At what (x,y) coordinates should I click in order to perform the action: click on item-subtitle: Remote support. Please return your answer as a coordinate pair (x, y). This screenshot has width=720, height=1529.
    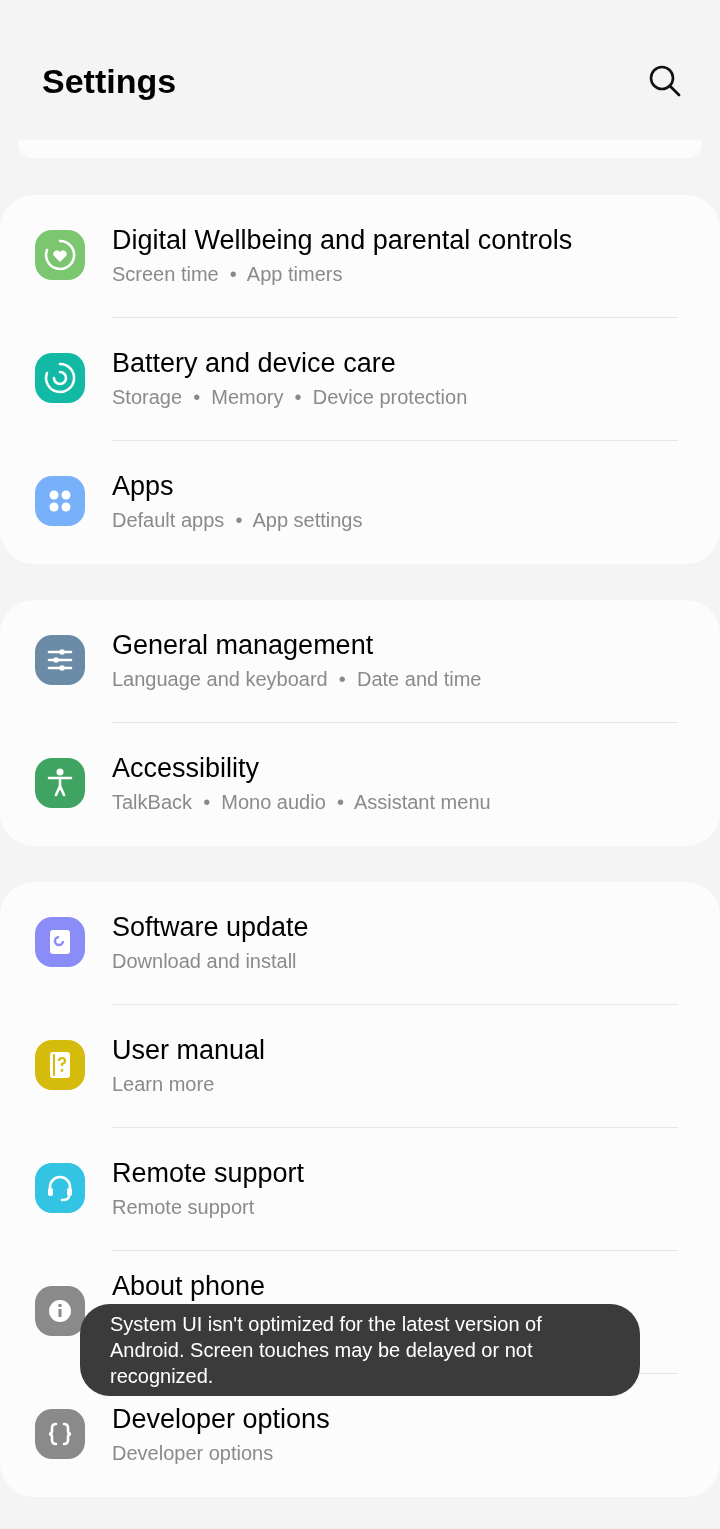
    Looking at the image, I should click on (184, 1207).